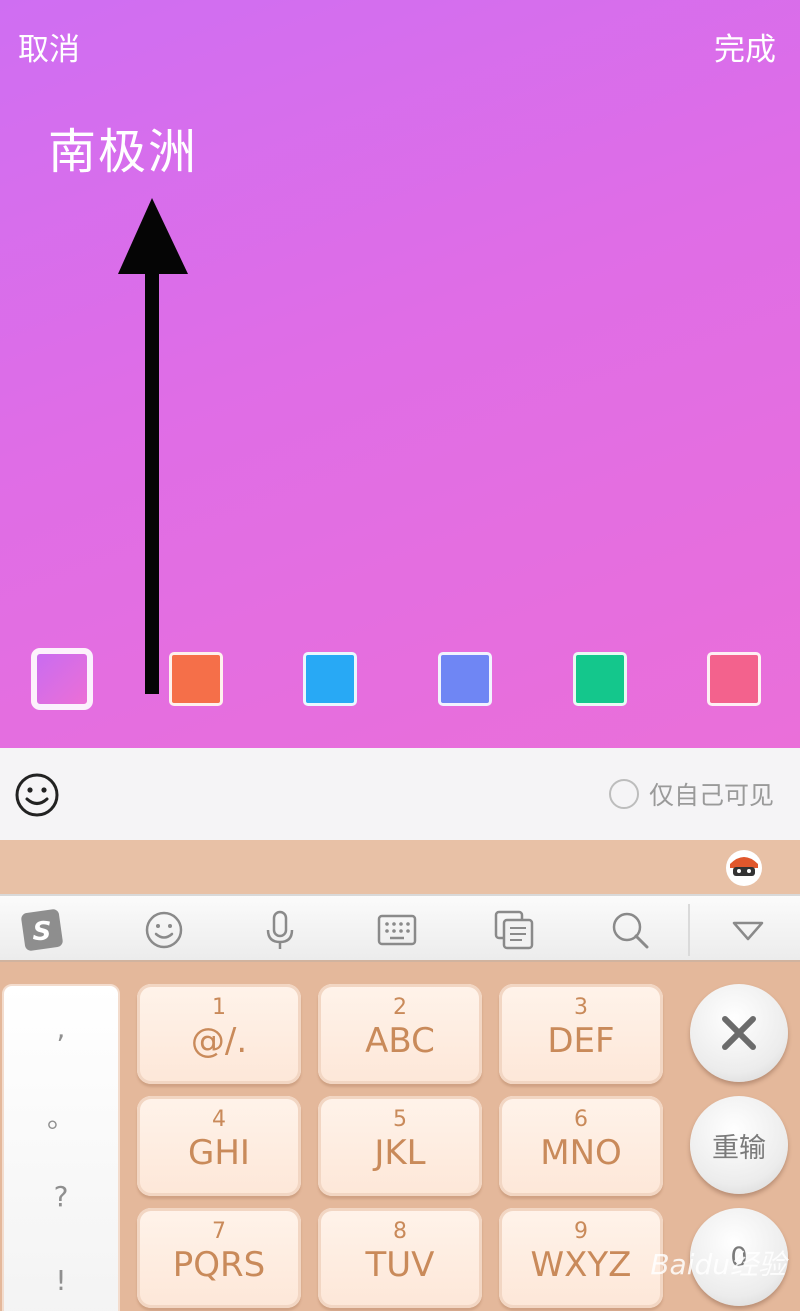 The height and width of the screenshot is (1311, 800). I want to click on symbol-key: !, so click(61, 1280).